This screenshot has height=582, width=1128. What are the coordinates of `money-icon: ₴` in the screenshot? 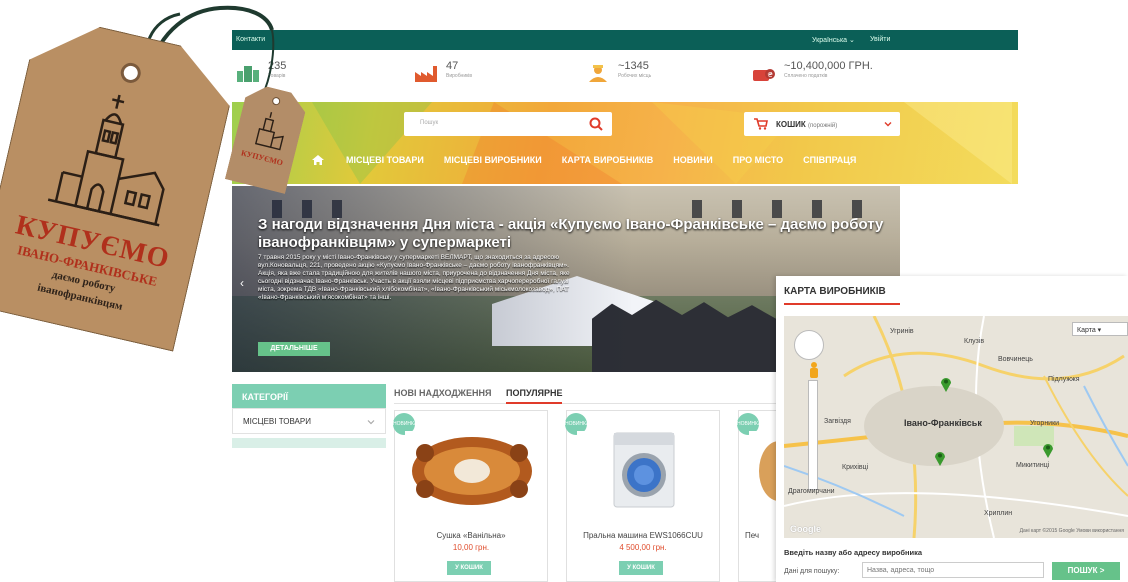 It's located at (764, 75).